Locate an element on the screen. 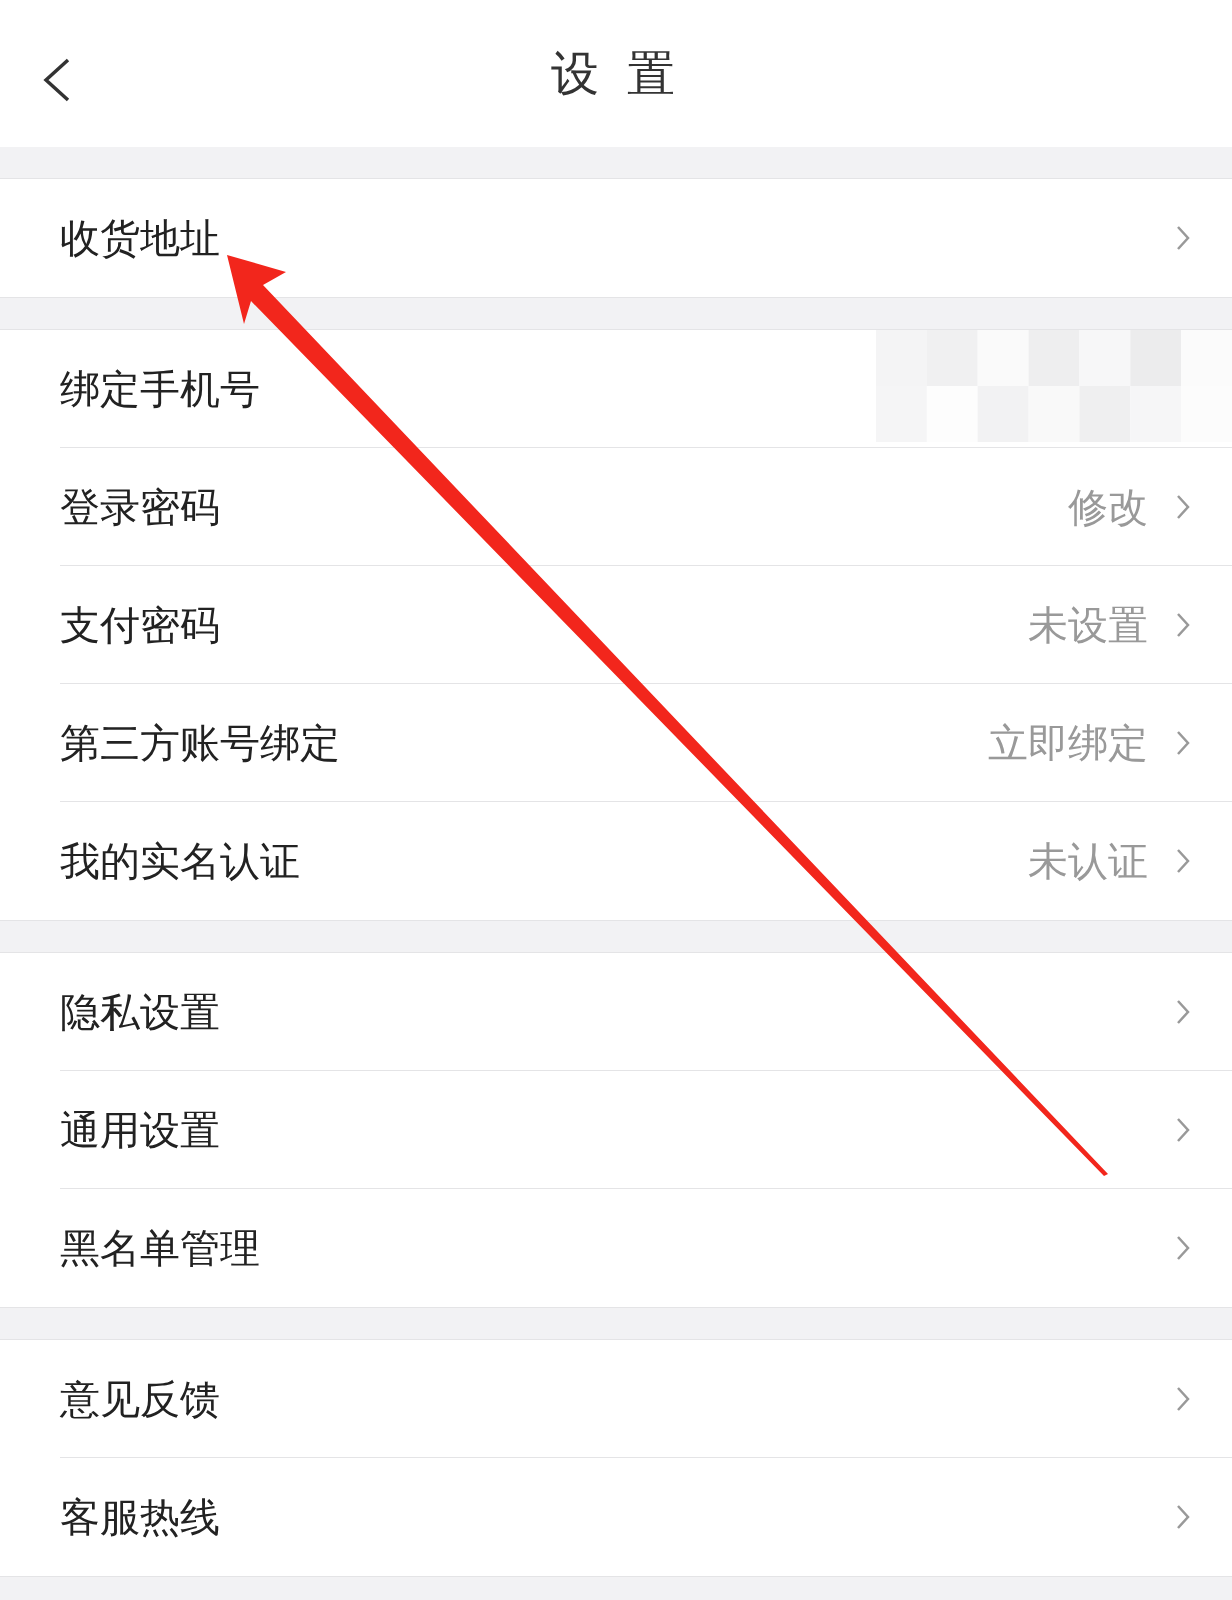 The image size is (1232, 1600). settings-row: 我的实名认证 未认证 is located at coordinates (616, 861).